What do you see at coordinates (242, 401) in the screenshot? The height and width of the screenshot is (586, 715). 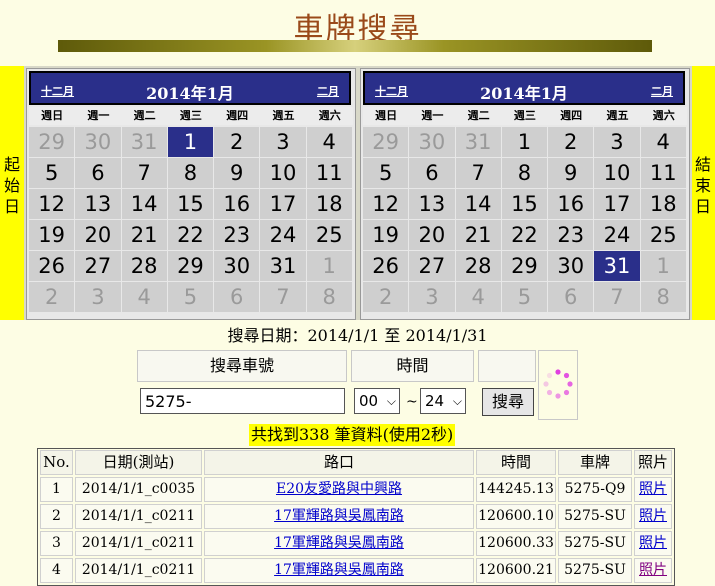 I see `plate-number-input` at bounding box center [242, 401].